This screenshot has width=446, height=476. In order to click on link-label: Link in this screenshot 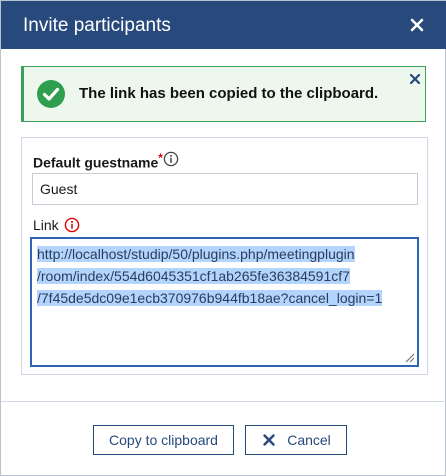, I will do `click(46, 225)`.